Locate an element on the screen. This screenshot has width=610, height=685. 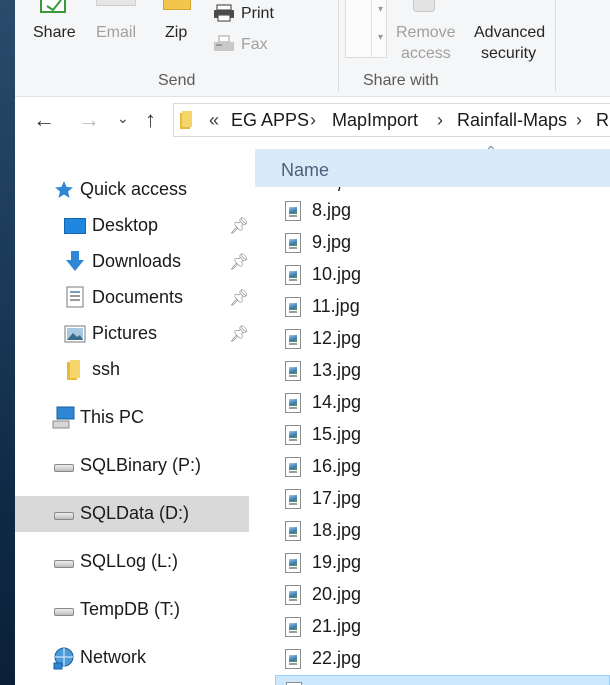
remove-access-label-1: Remove is located at coordinates (426, 32).